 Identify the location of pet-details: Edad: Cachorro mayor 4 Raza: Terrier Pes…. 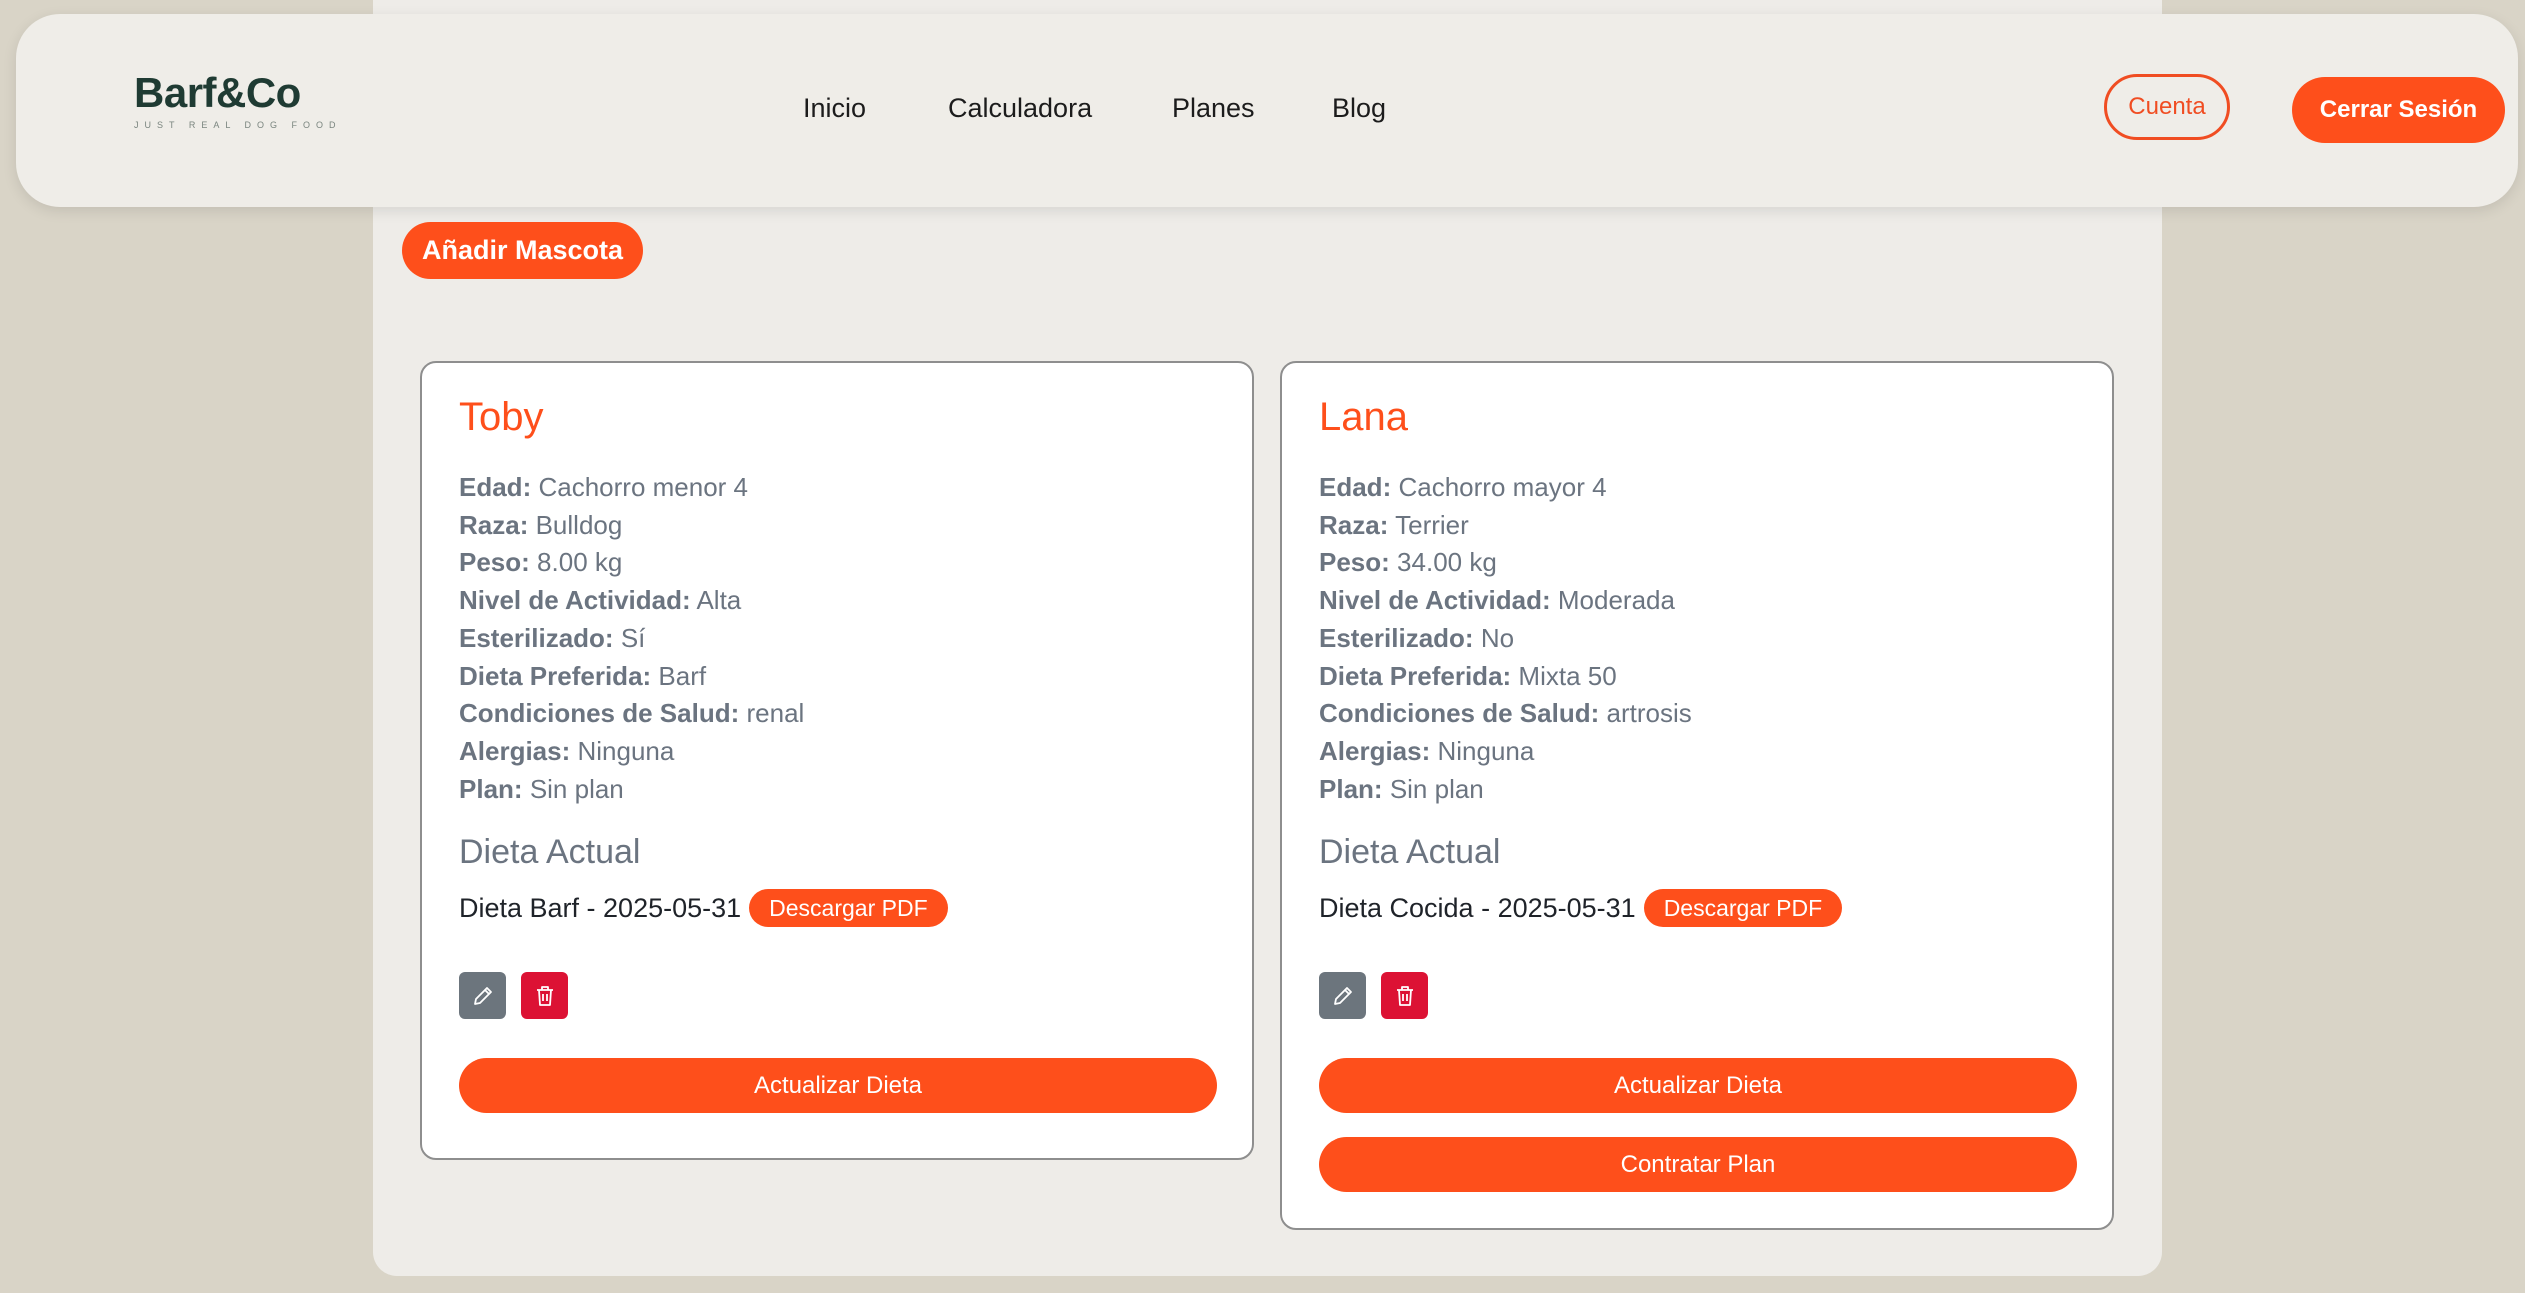
(1505, 638).